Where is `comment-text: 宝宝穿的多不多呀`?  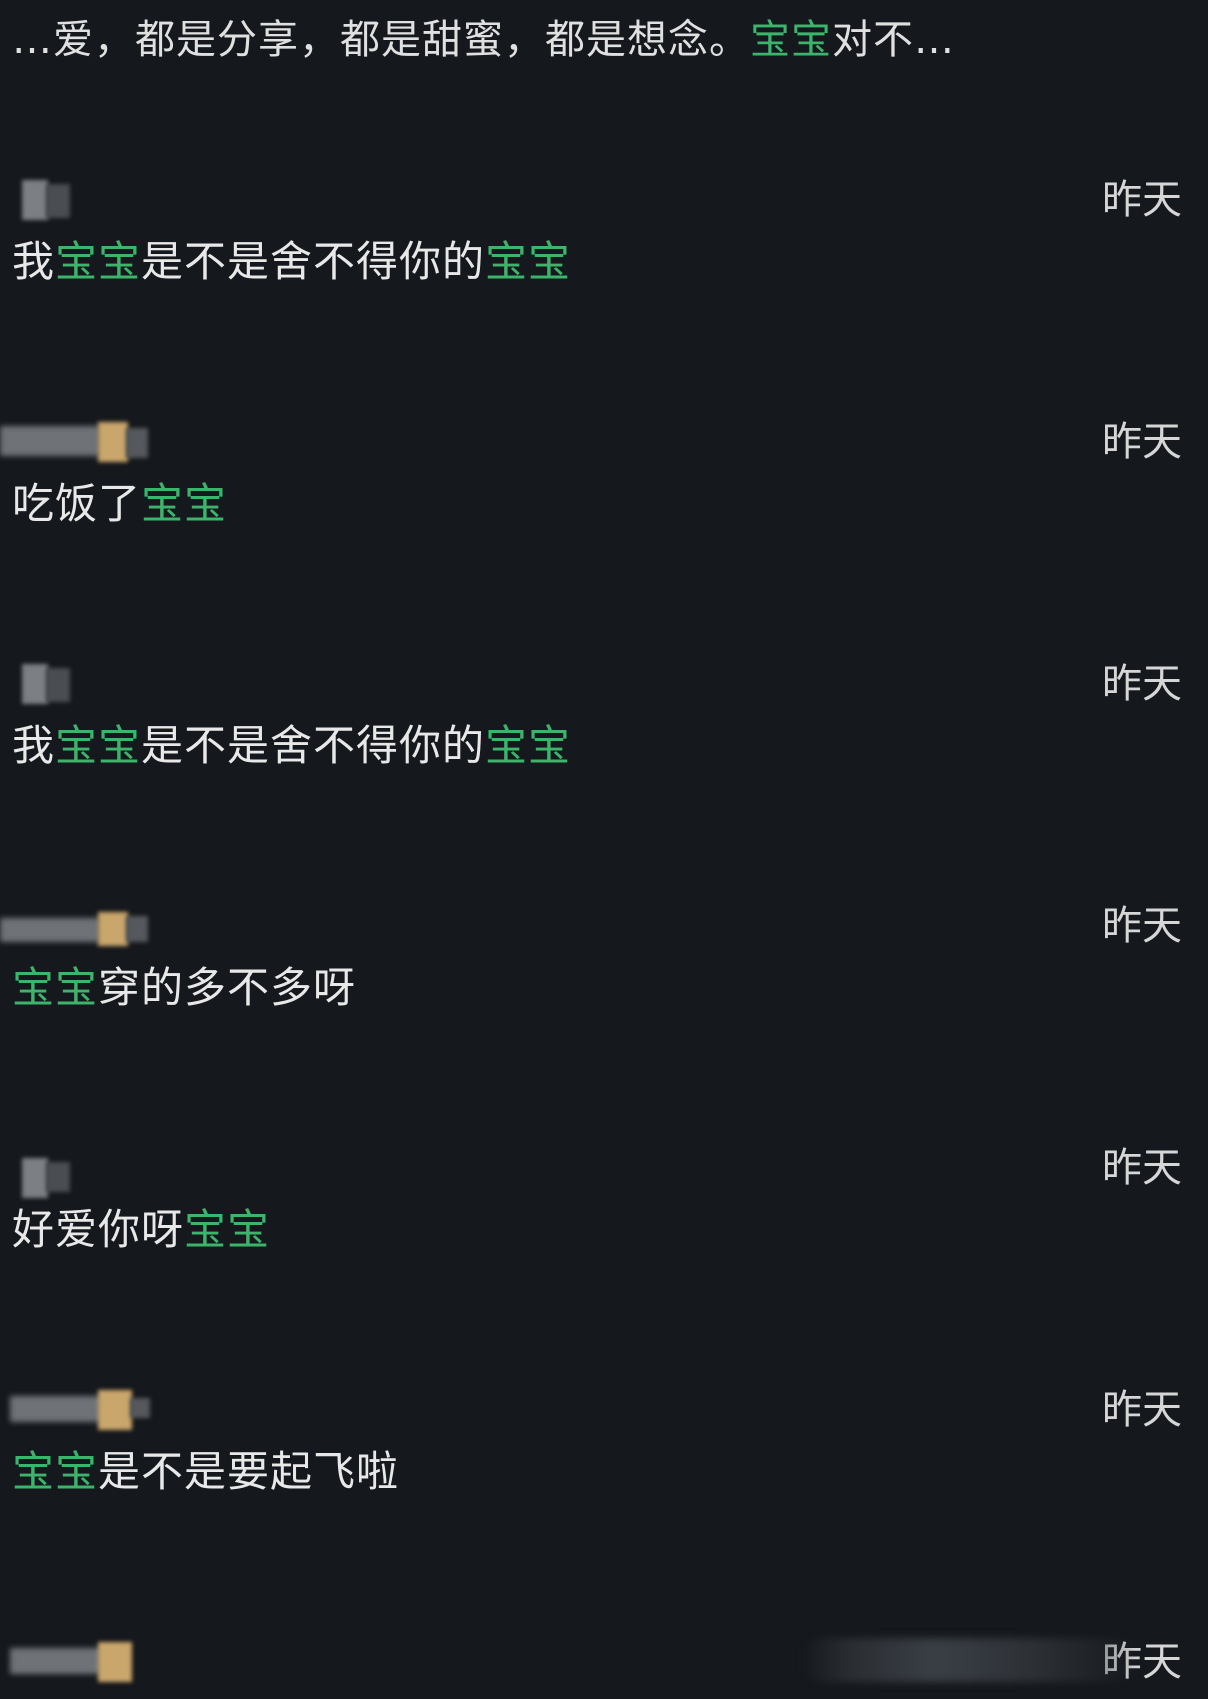
comment-text: 宝宝穿的多不多呀 is located at coordinates (184, 988).